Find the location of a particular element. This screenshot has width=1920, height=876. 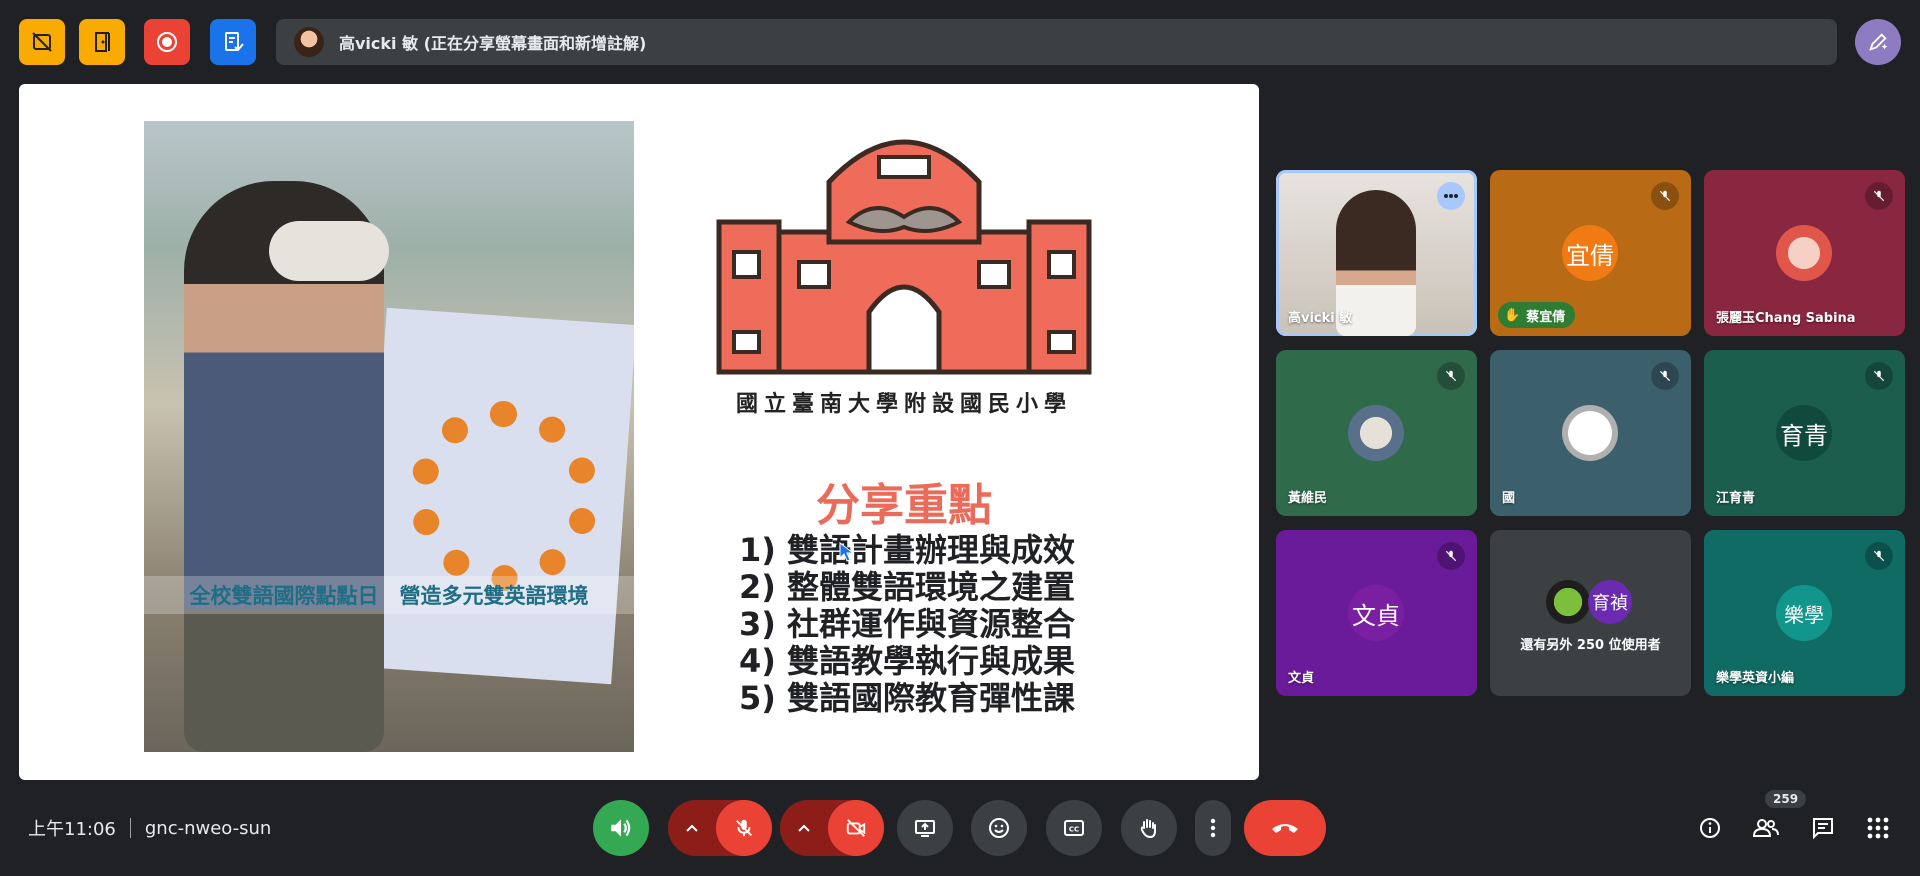

participant-tile: 宜倩 ✋ 蔡宜倩 is located at coordinates (1590, 253).